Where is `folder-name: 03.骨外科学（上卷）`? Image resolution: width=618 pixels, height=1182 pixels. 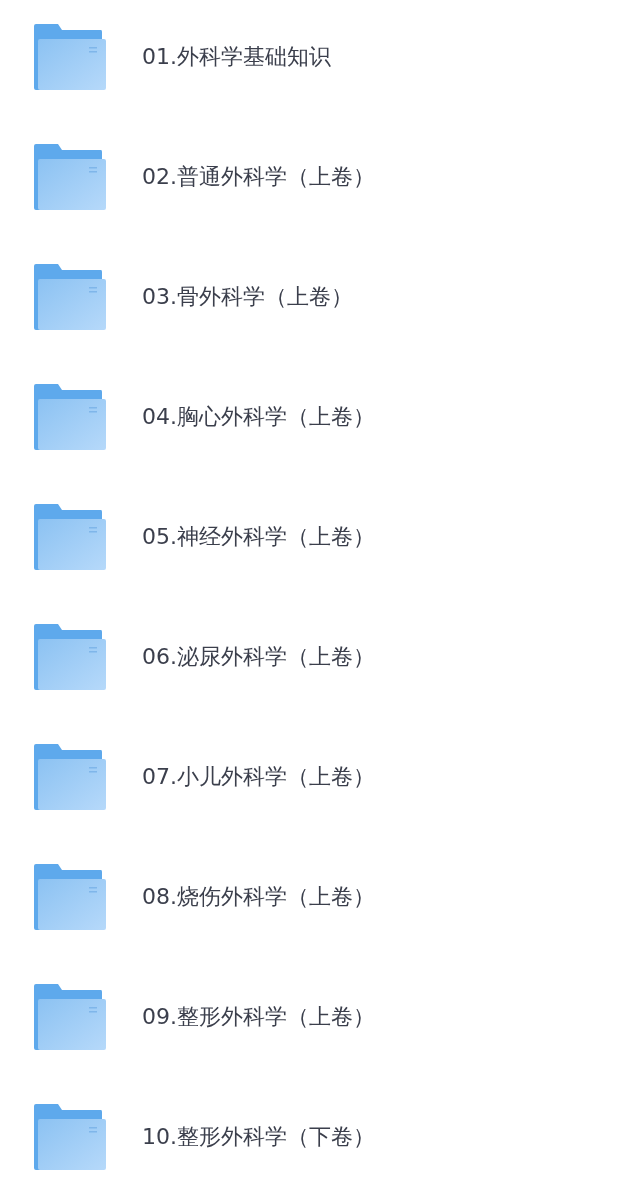 folder-name: 03.骨外科学（上卷） is located at coordinates (247, 297).